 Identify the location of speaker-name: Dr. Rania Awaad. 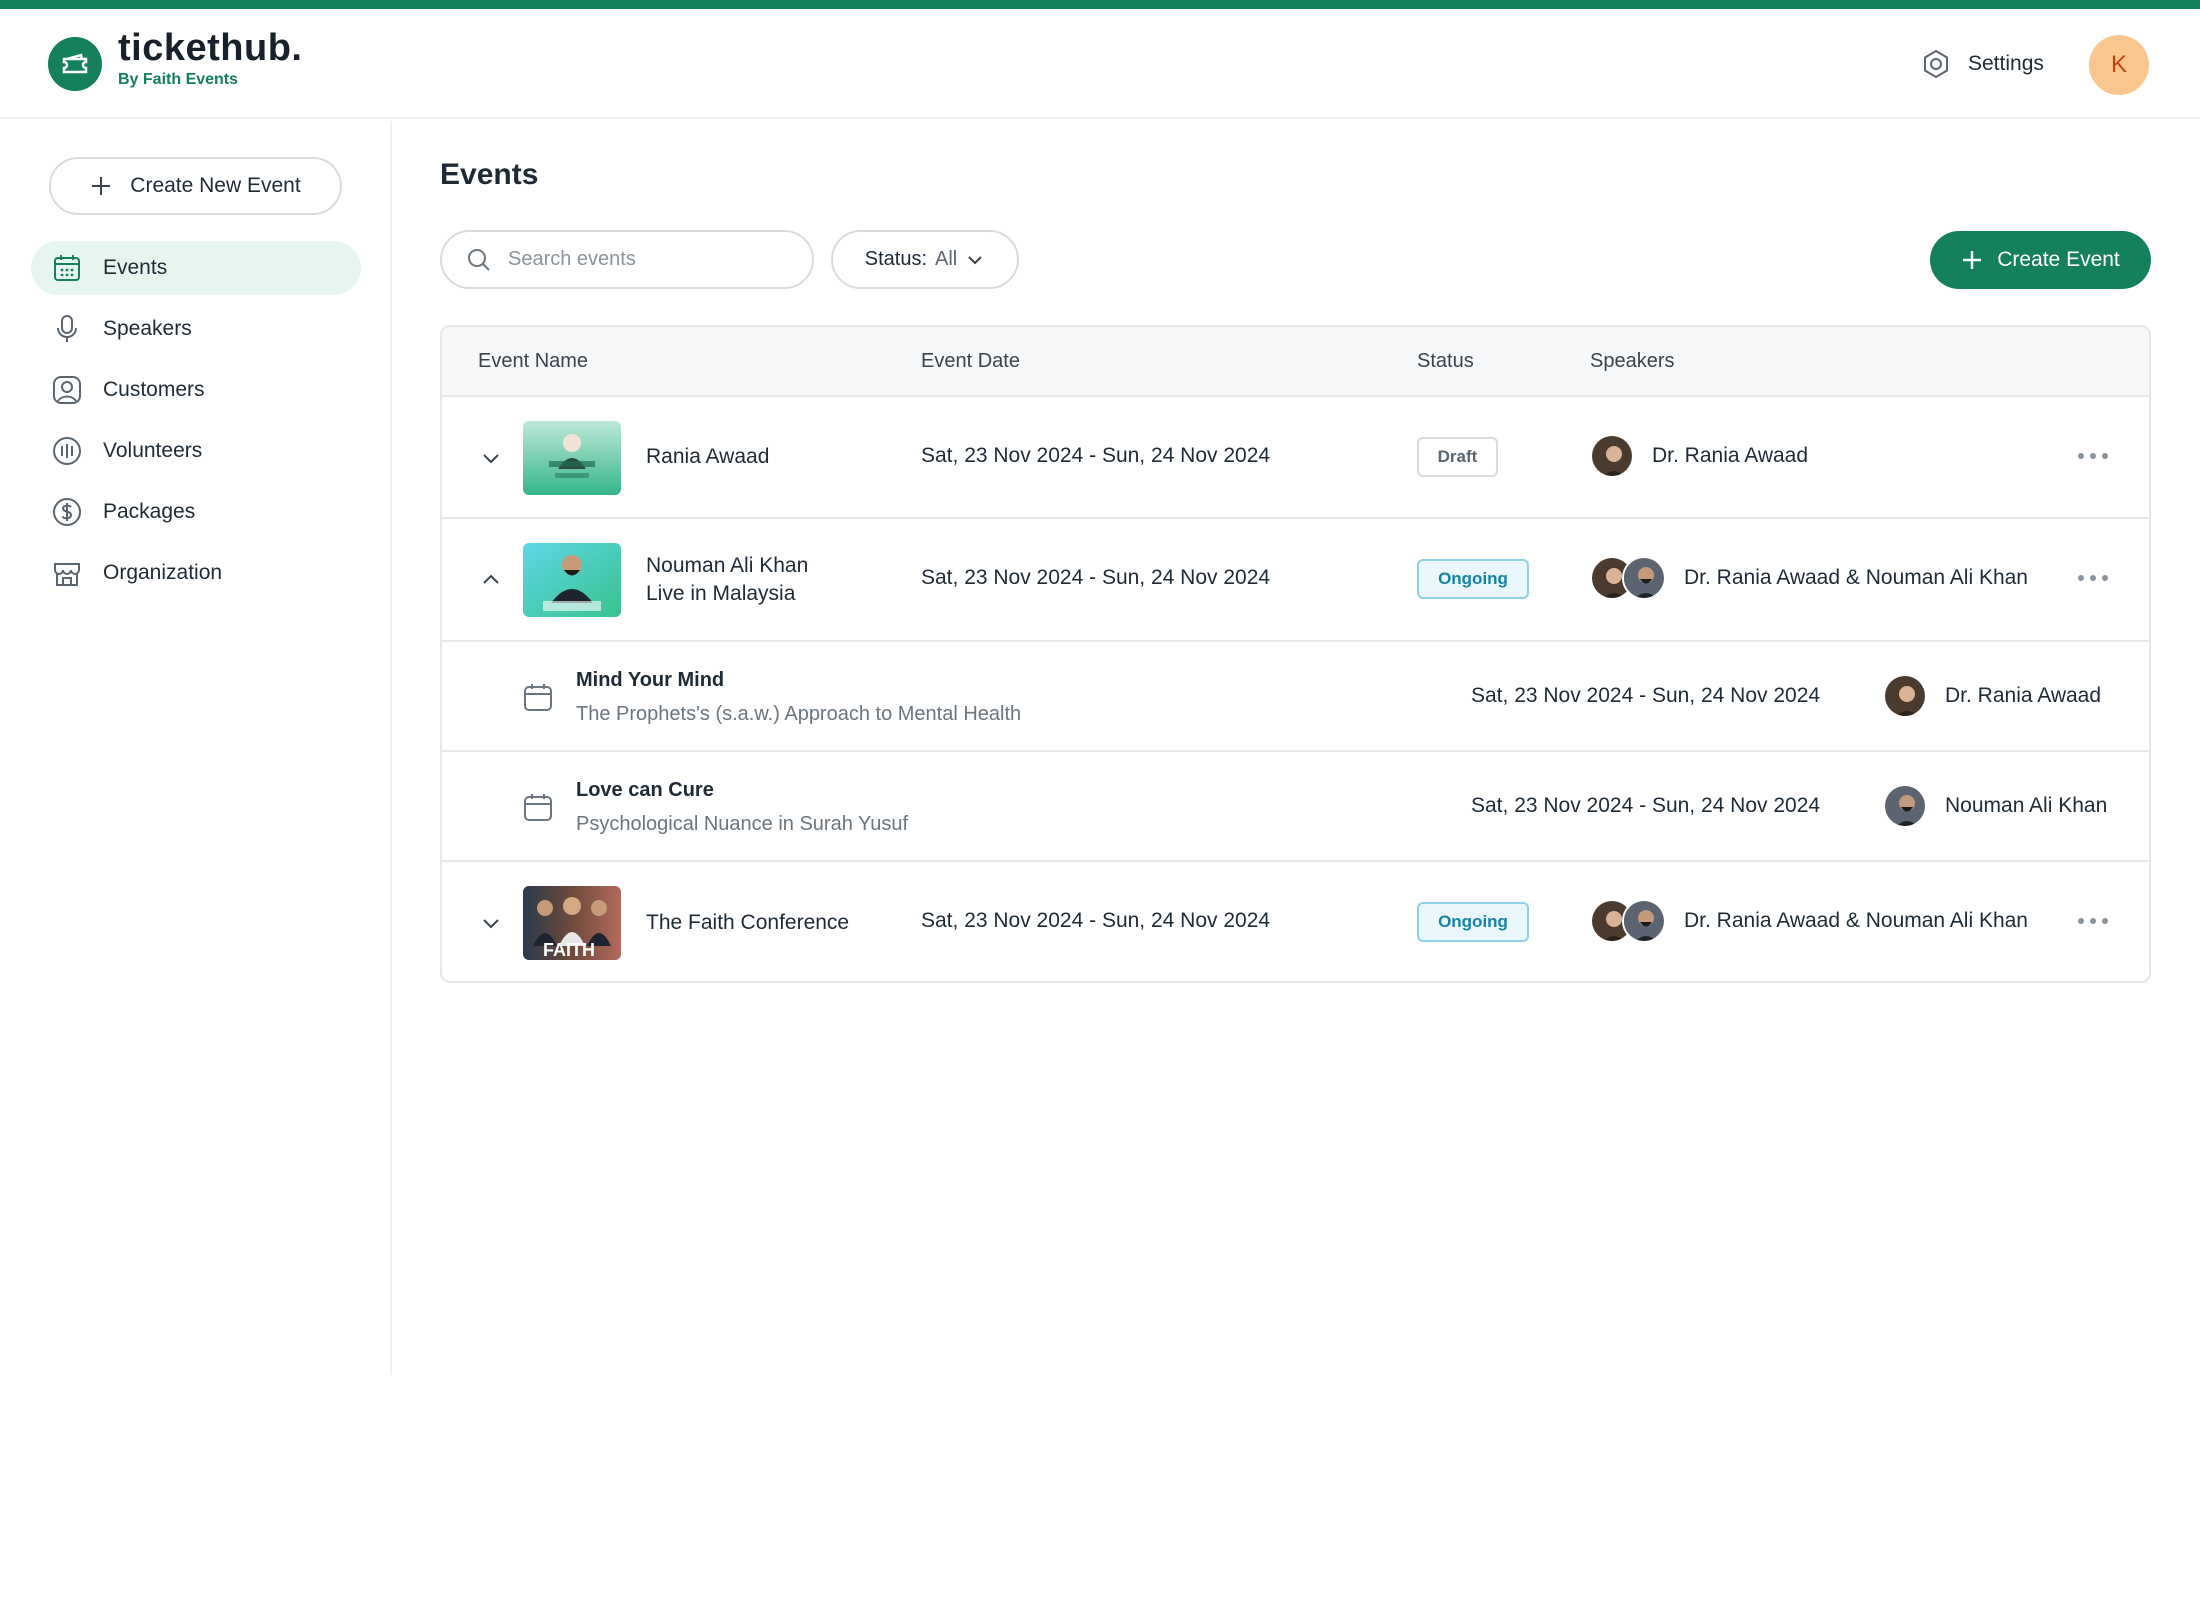
(2023, 695).